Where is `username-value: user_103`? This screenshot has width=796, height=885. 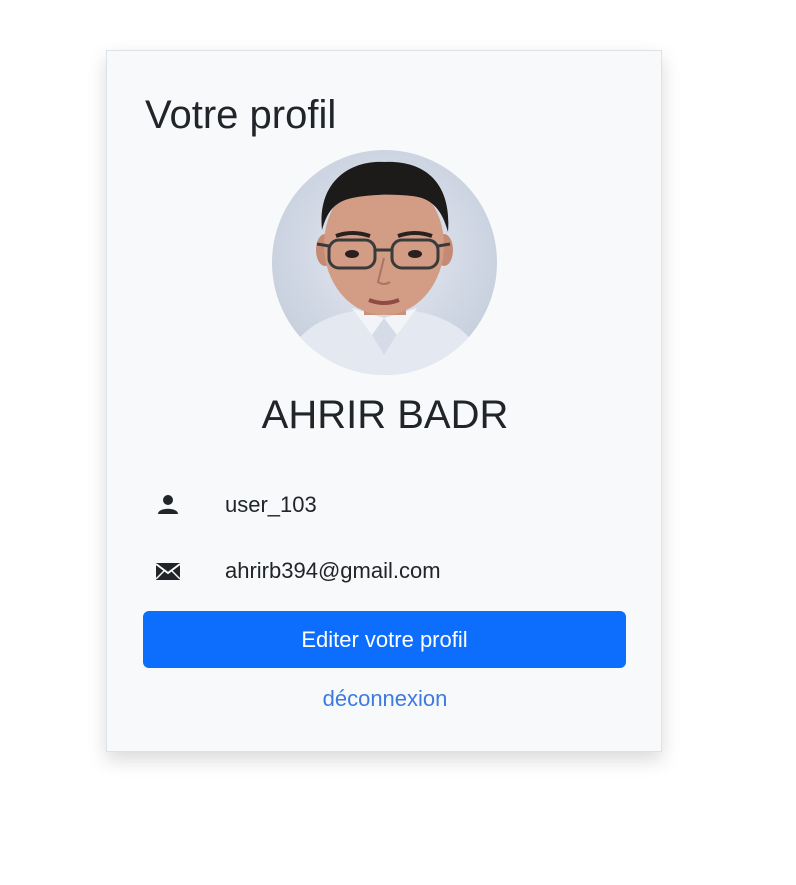
username-value: user_103 is located at coordinates (271, 504).